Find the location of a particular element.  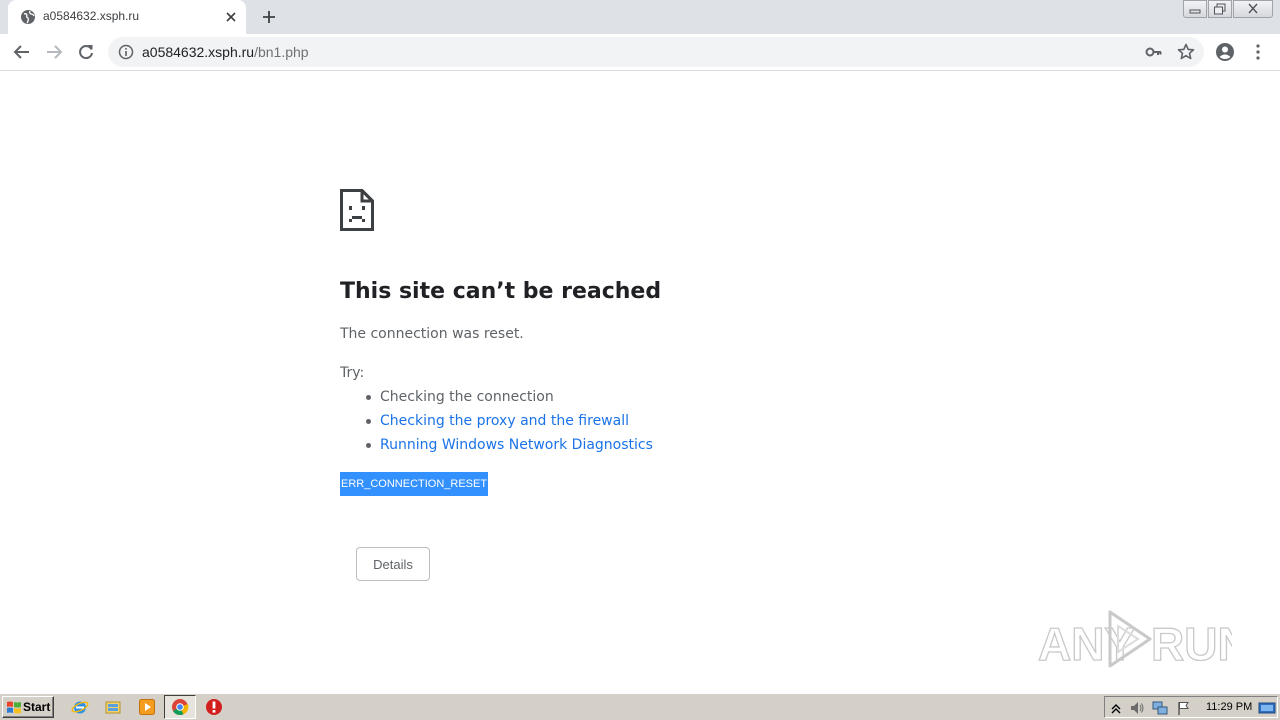

chrome-icon is located at coordinates (180, 707).